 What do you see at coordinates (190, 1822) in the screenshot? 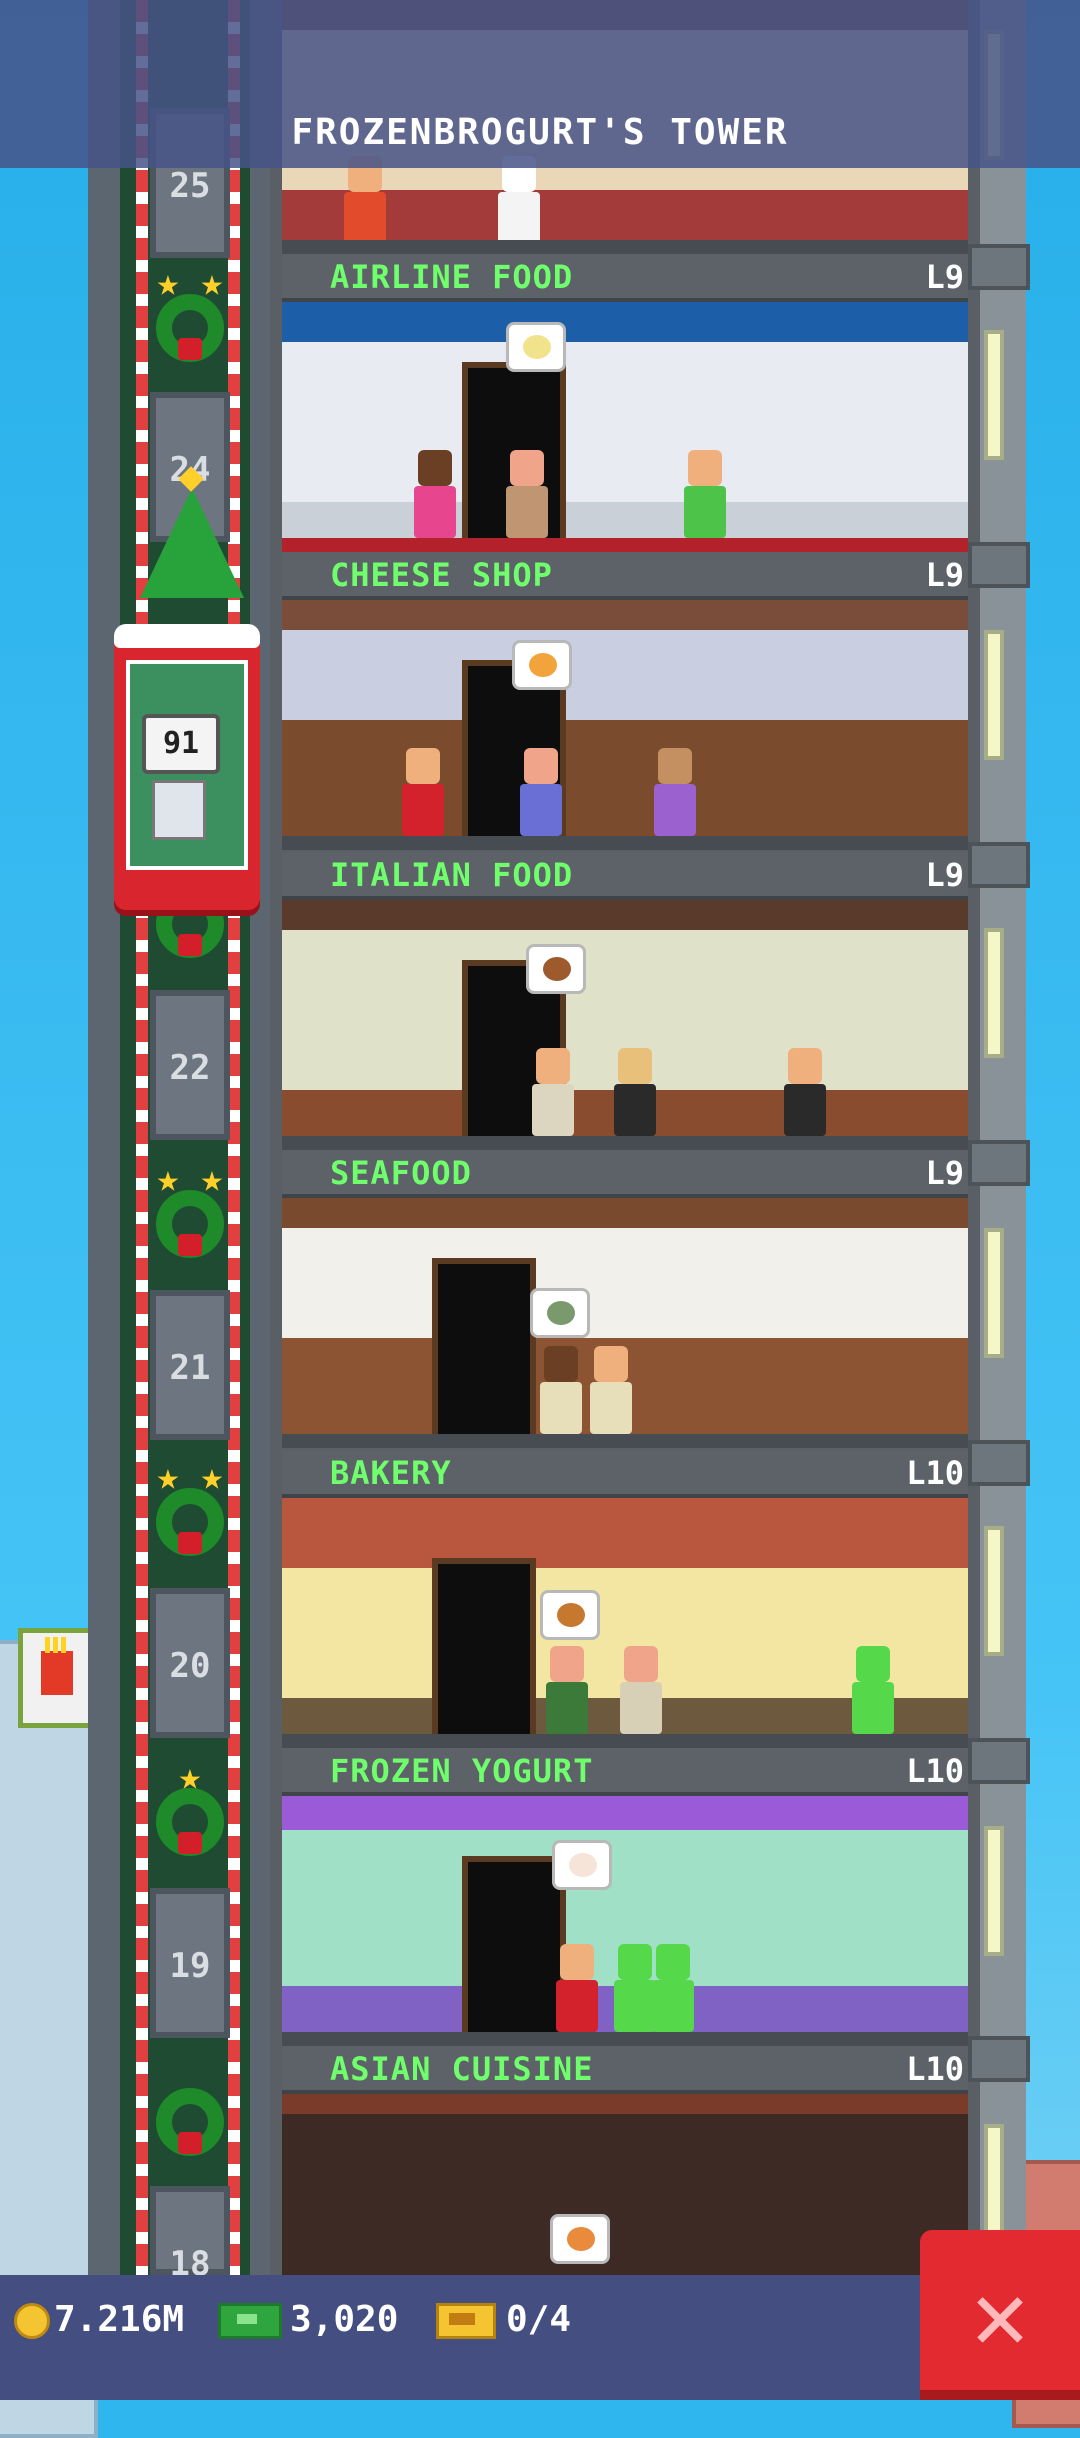
I see `wreath-decoration: ★` at bounding box center [190, 1822].